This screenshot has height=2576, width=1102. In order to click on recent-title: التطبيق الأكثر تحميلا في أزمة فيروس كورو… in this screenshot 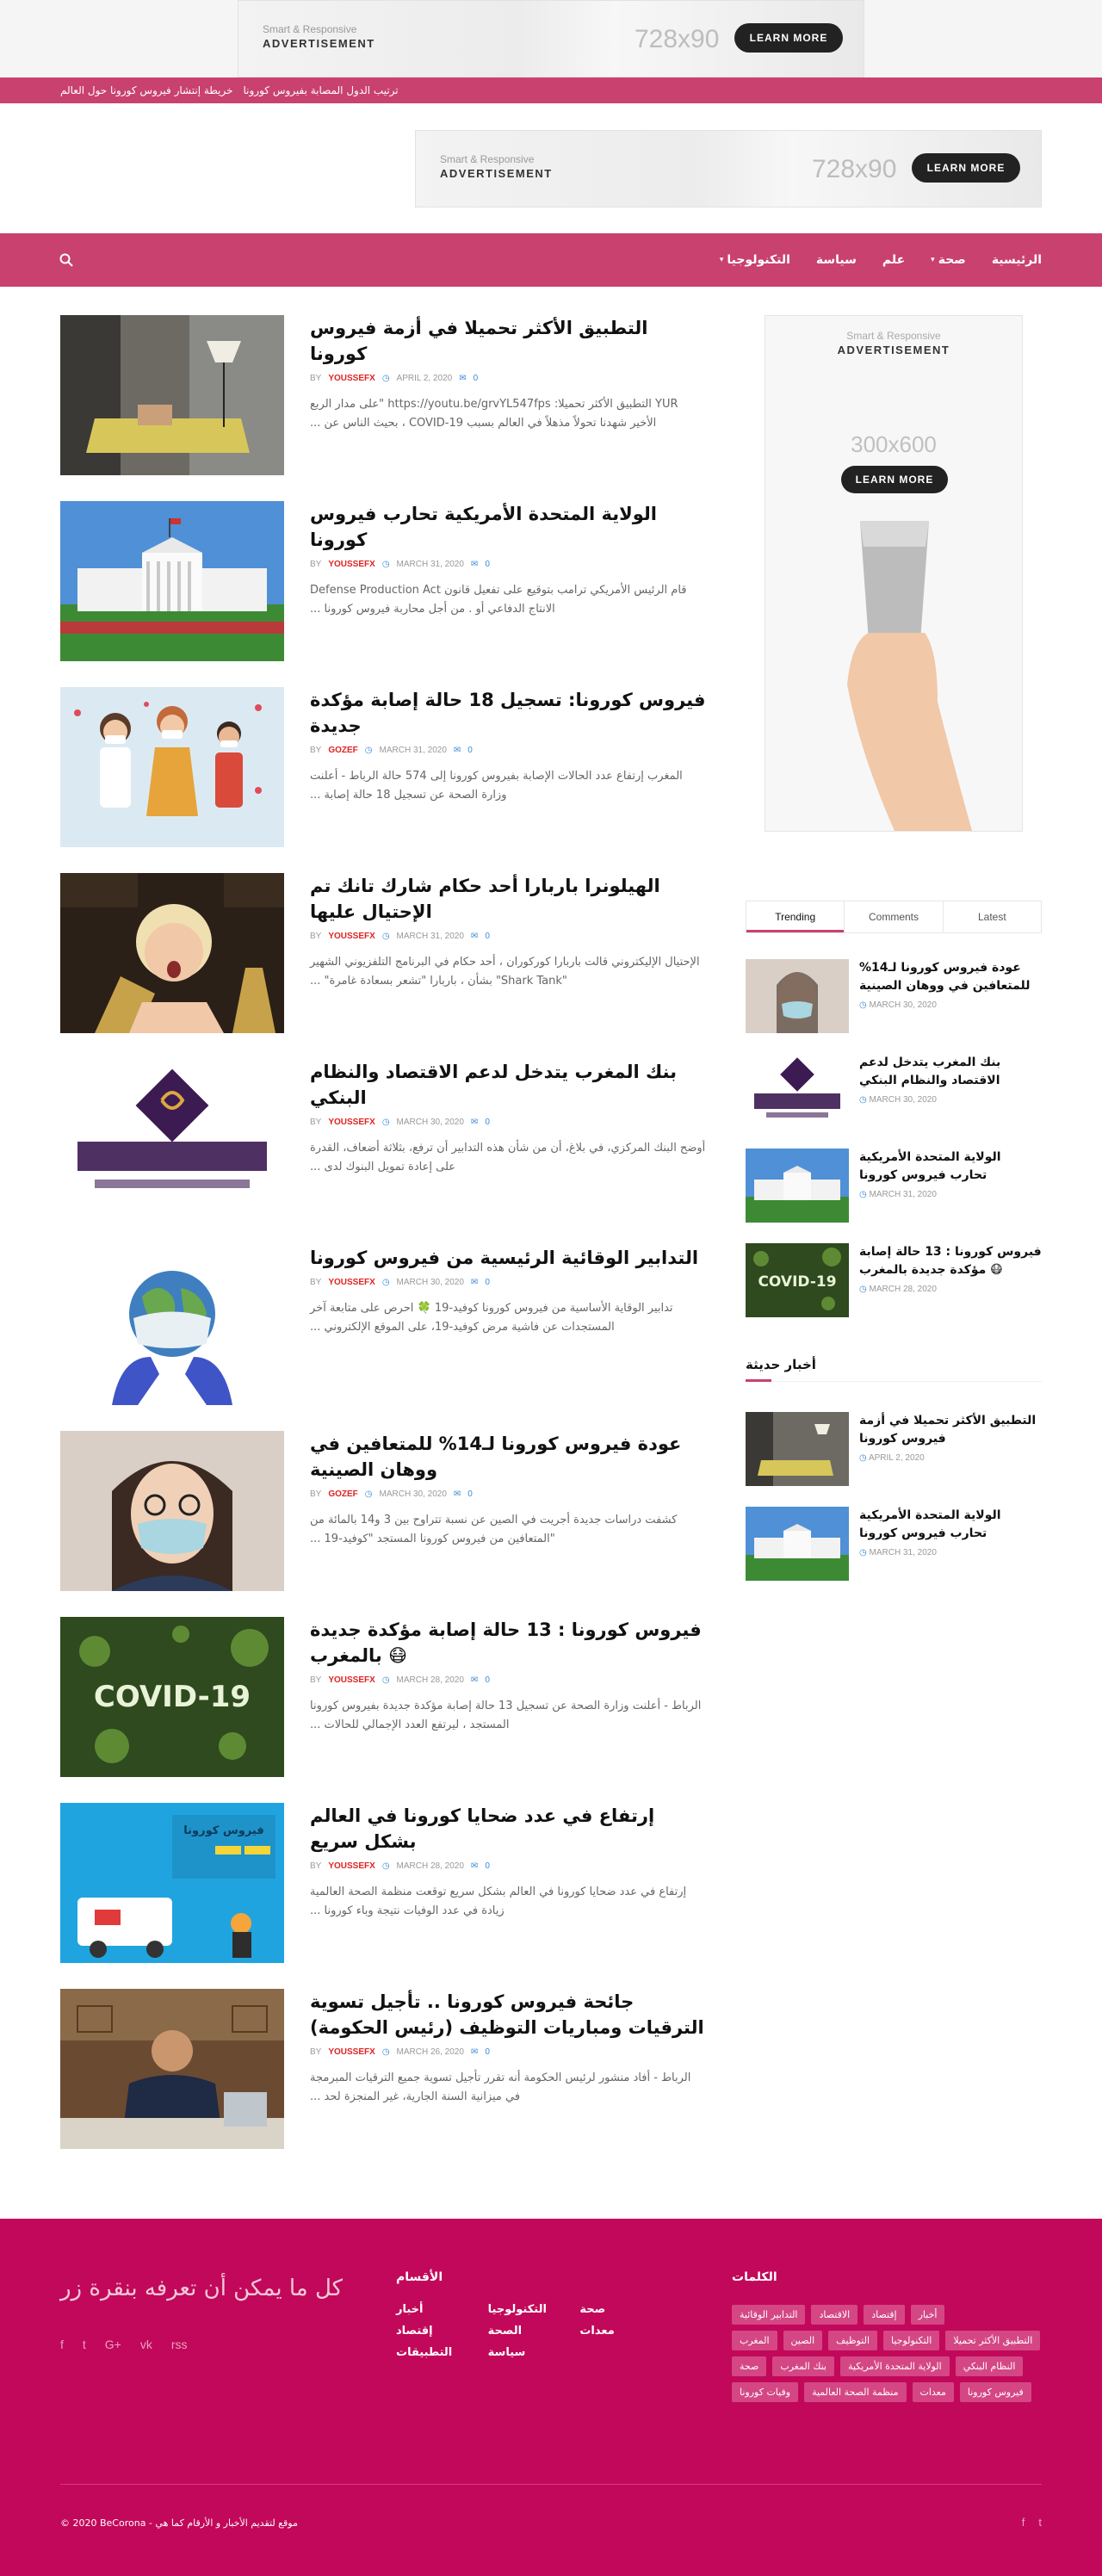, I will do `click(951, 1430)`.